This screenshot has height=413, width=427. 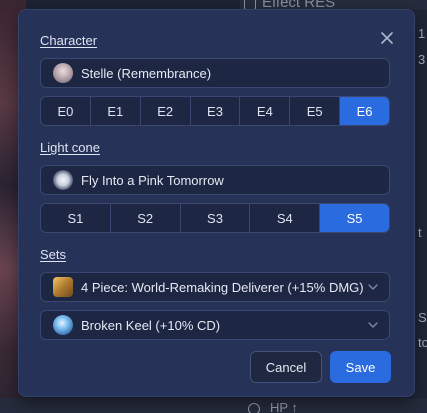 What do you see at coordinates (146, 73) in the screenshot?
I see `character-select-value: Stelle (Remembrance)` at bounding box center [146, 73].